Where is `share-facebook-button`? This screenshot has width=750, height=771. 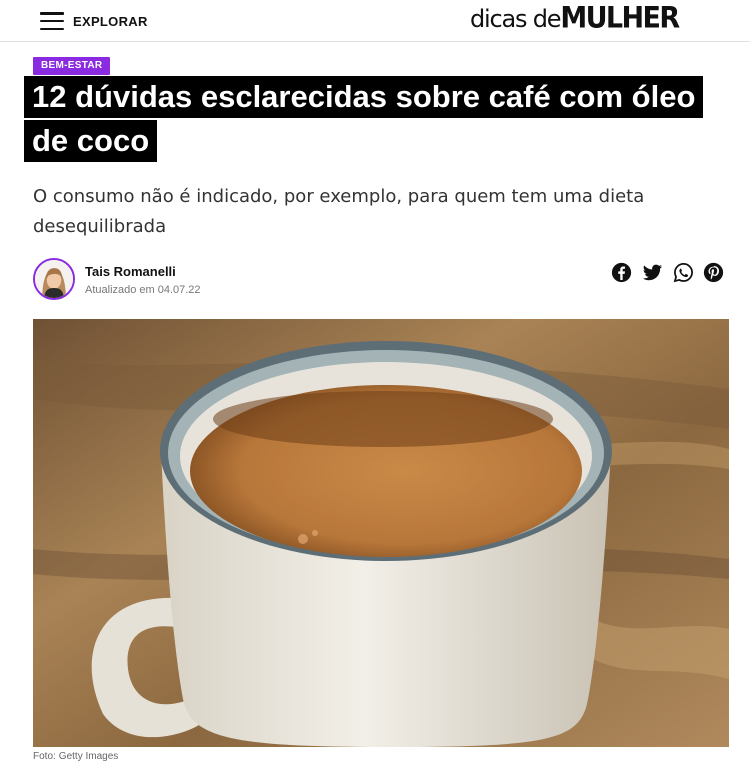 share-facebook-button is located at coordinates (621, 272).